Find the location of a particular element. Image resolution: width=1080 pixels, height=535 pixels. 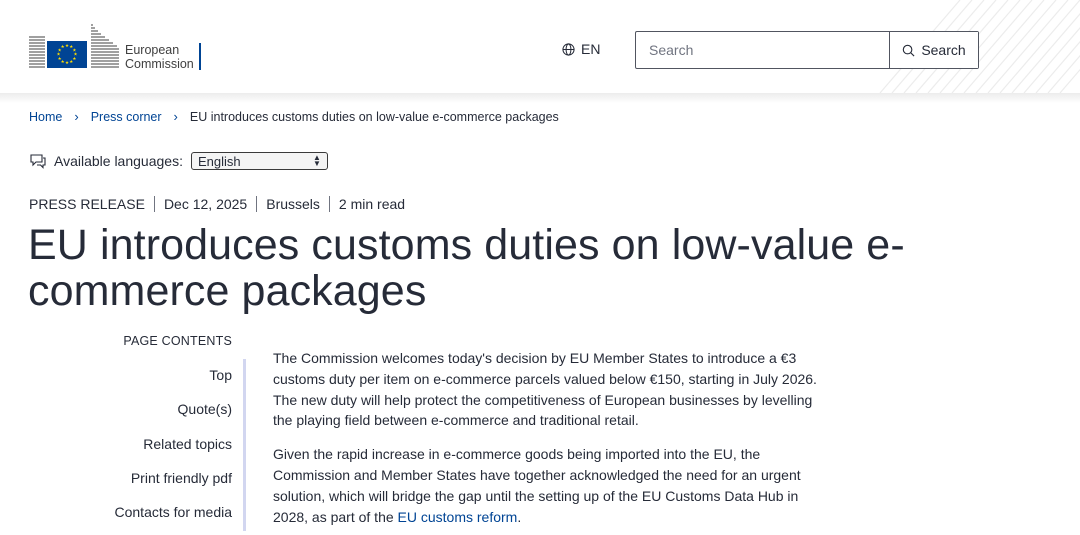

available-languages: Available languages: English ▲ ▼ is located at coordinates (179, 161).